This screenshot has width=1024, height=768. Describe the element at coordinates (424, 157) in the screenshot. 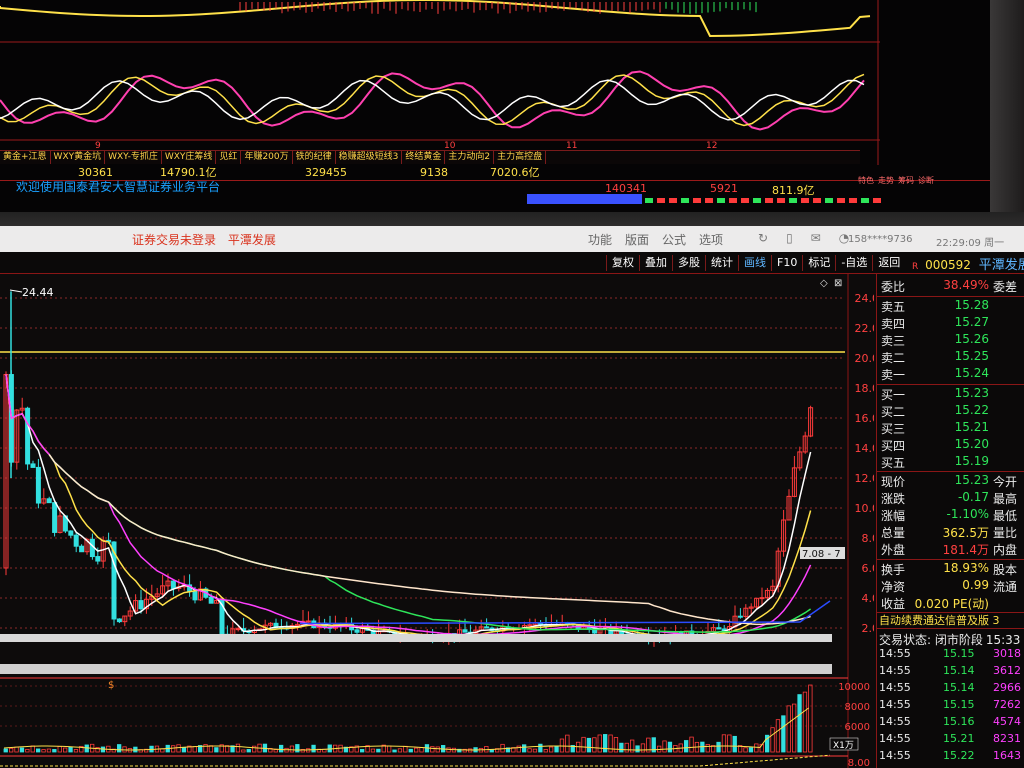

I see `indicator-tab: 终结黄金` at that location.